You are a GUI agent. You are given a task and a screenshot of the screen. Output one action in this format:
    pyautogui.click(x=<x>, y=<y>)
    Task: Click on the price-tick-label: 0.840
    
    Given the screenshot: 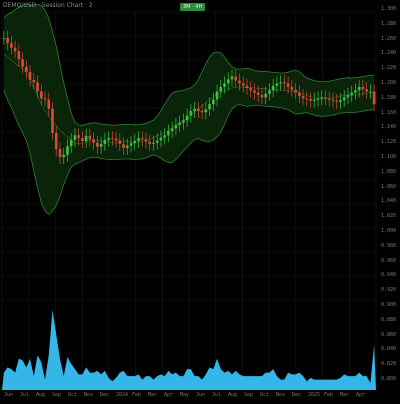 What is the action you would take?
    pyautogui.click(x=388, y=349)
    